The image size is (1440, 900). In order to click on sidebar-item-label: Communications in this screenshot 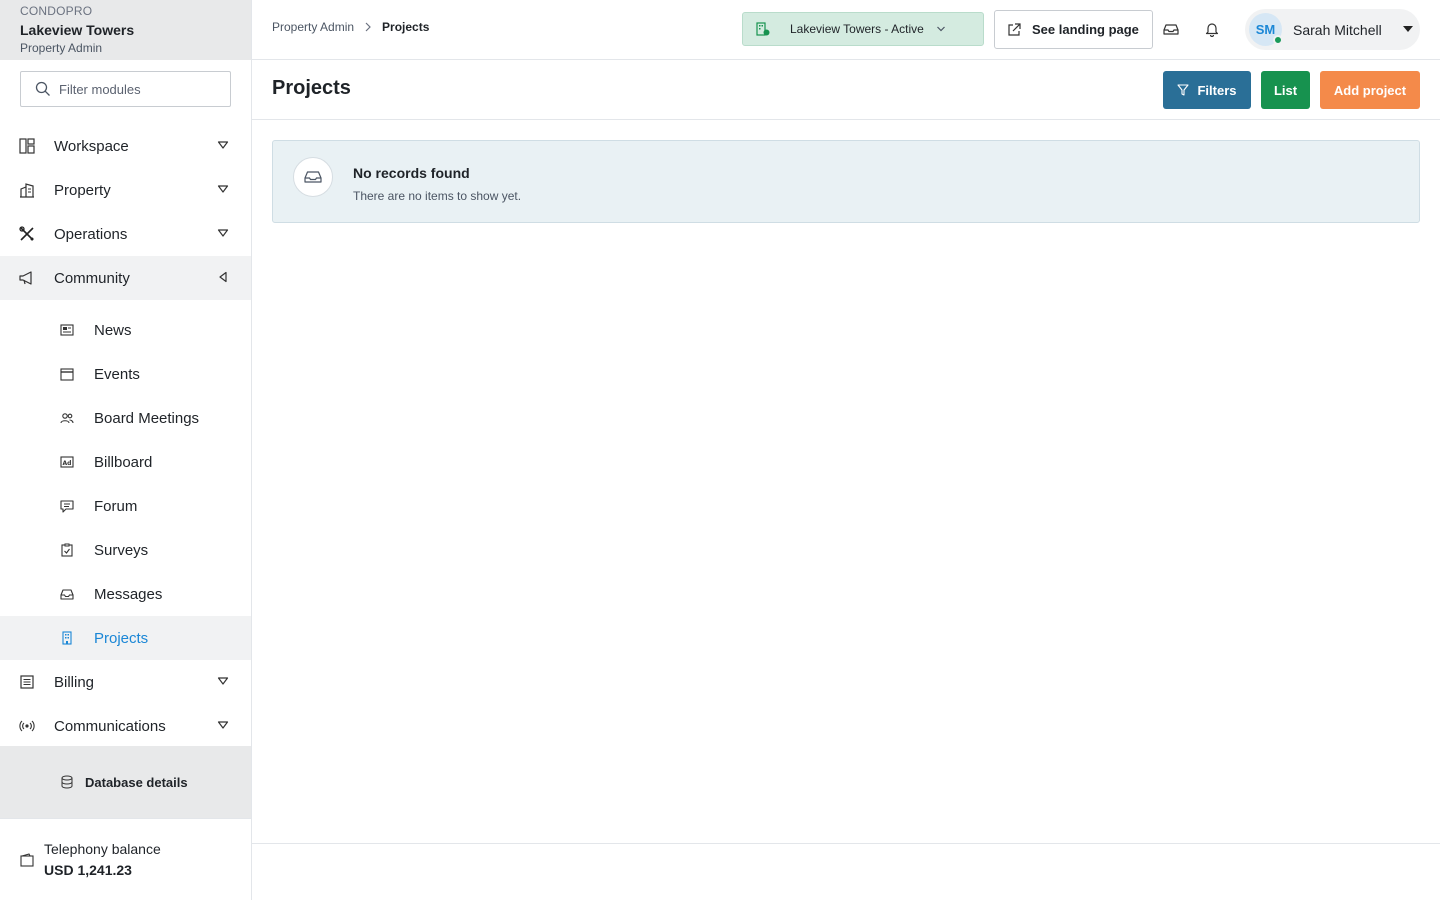, I will do `click(110, 726)`.